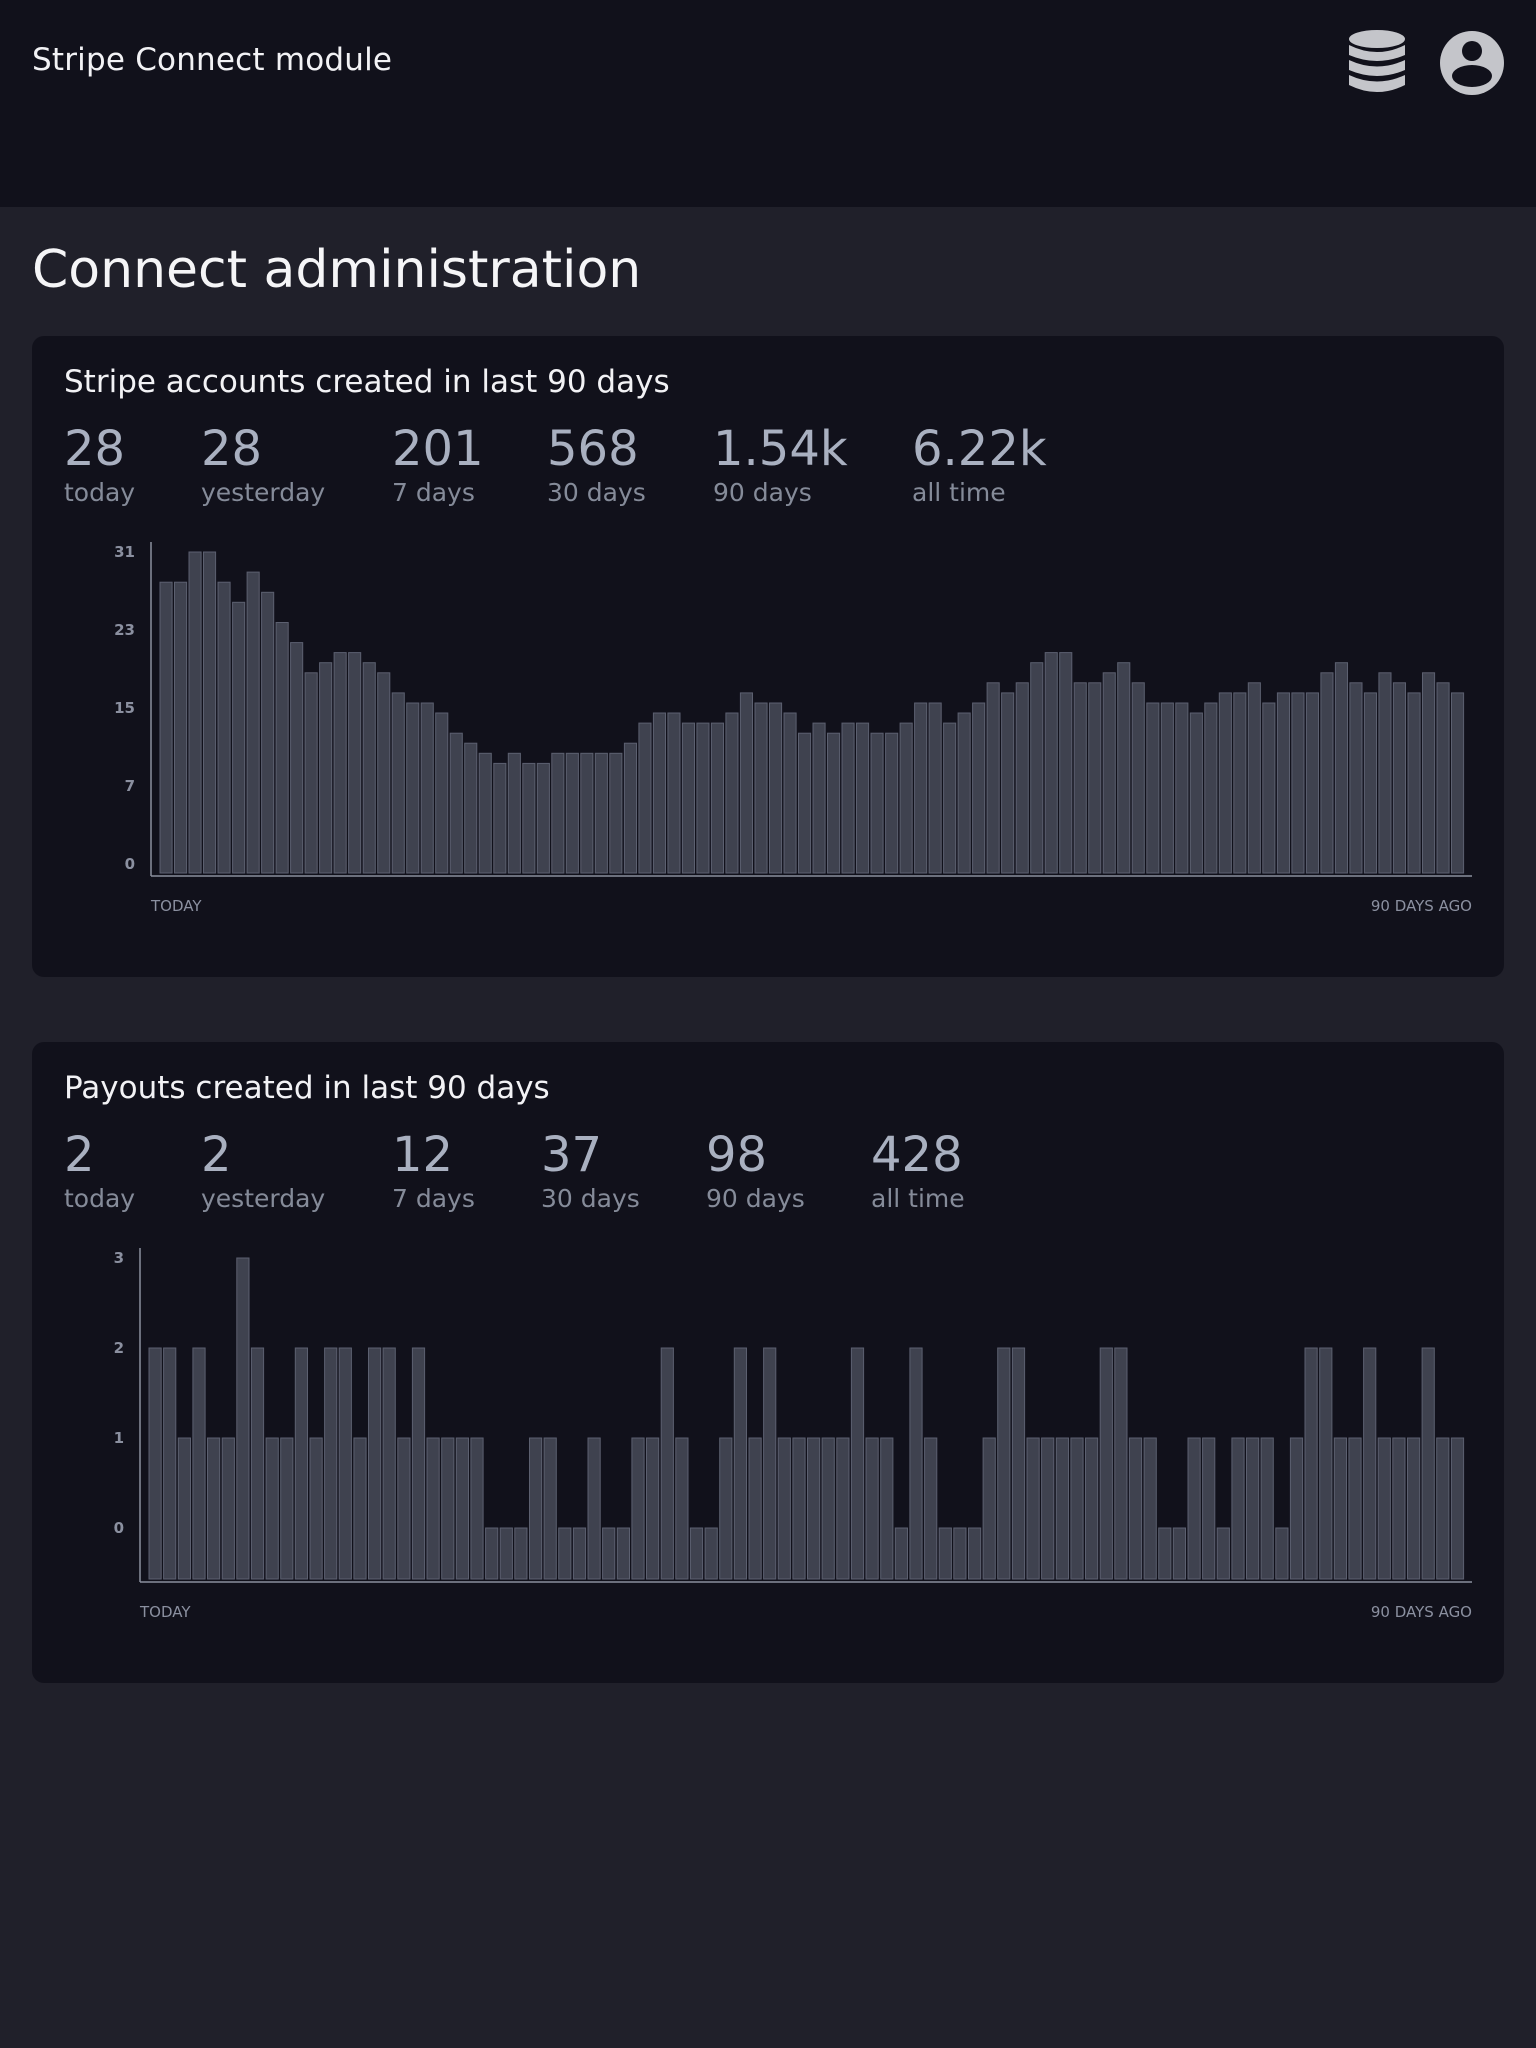 This screenshot has height=2048, width=1536. What do you see at coordinates (438, 449) in the screenshot?
I see `stat-value: 201` at bounding box center [438, 449].